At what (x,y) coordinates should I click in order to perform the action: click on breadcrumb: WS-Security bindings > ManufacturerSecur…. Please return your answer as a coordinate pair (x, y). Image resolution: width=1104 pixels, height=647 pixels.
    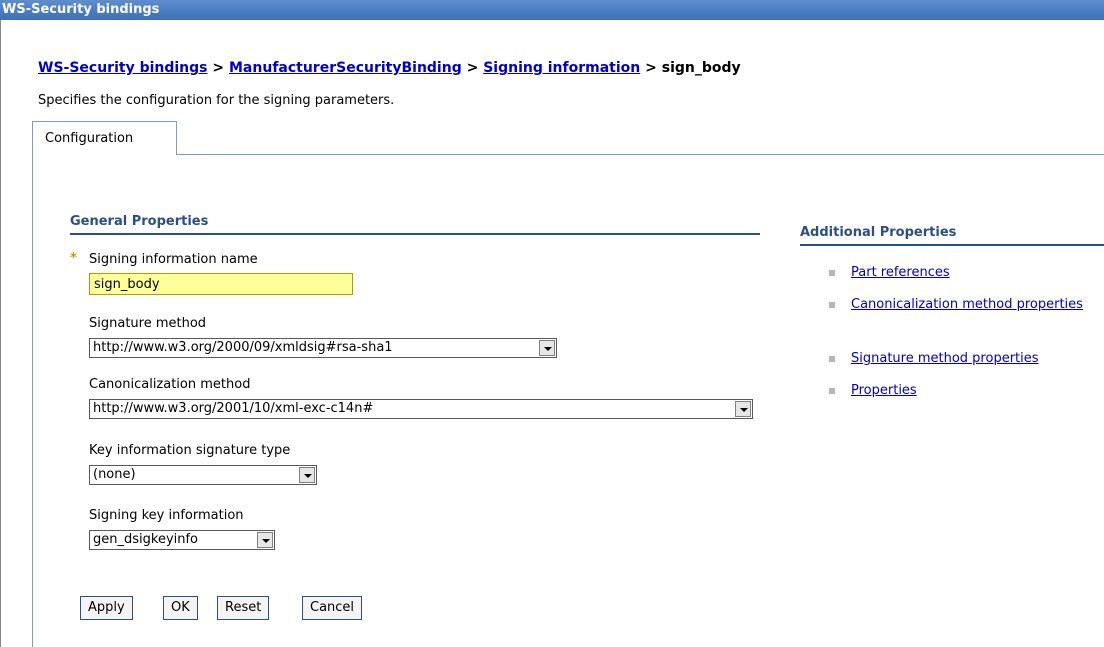
    Looking at the image, I should click on (389, 68).